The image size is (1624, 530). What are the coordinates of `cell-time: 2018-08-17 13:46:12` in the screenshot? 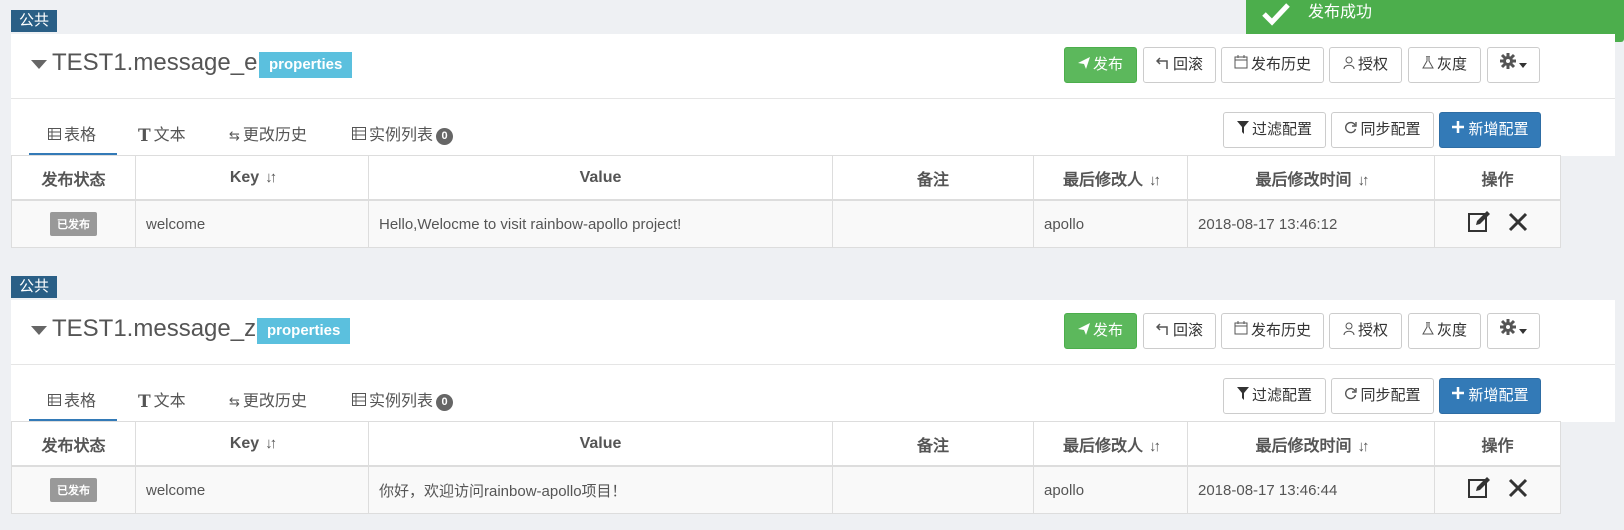 It's located at (1311, 223).